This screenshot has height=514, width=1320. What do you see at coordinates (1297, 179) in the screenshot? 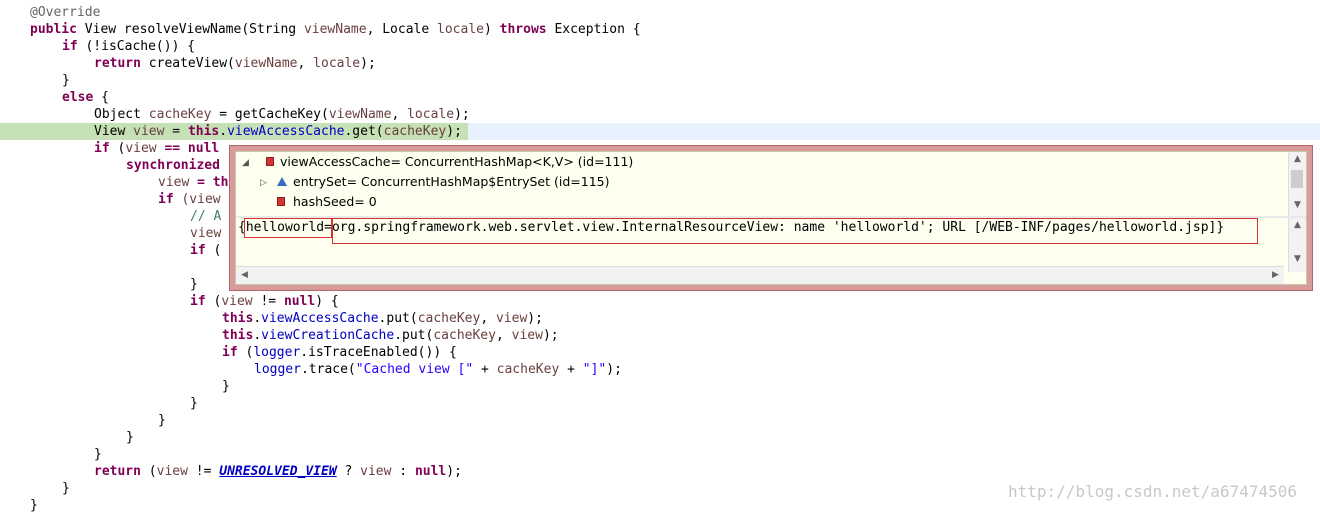
I see `scroll-thumb` at bounding box center [1297, 179].